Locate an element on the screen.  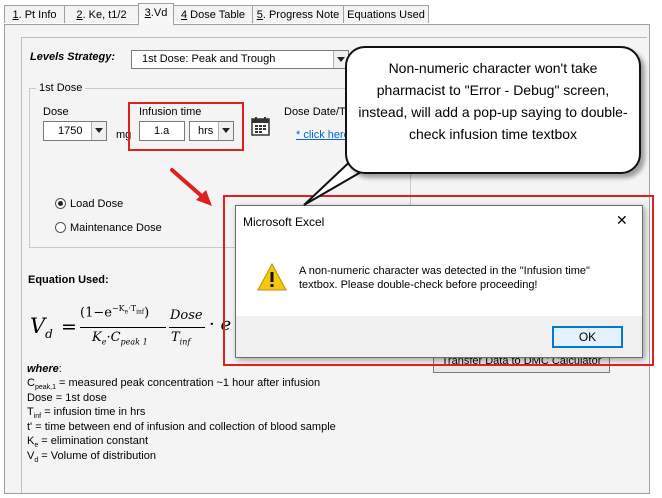
tab-equations-used: Equations Used is located at coordinates (386, 14).